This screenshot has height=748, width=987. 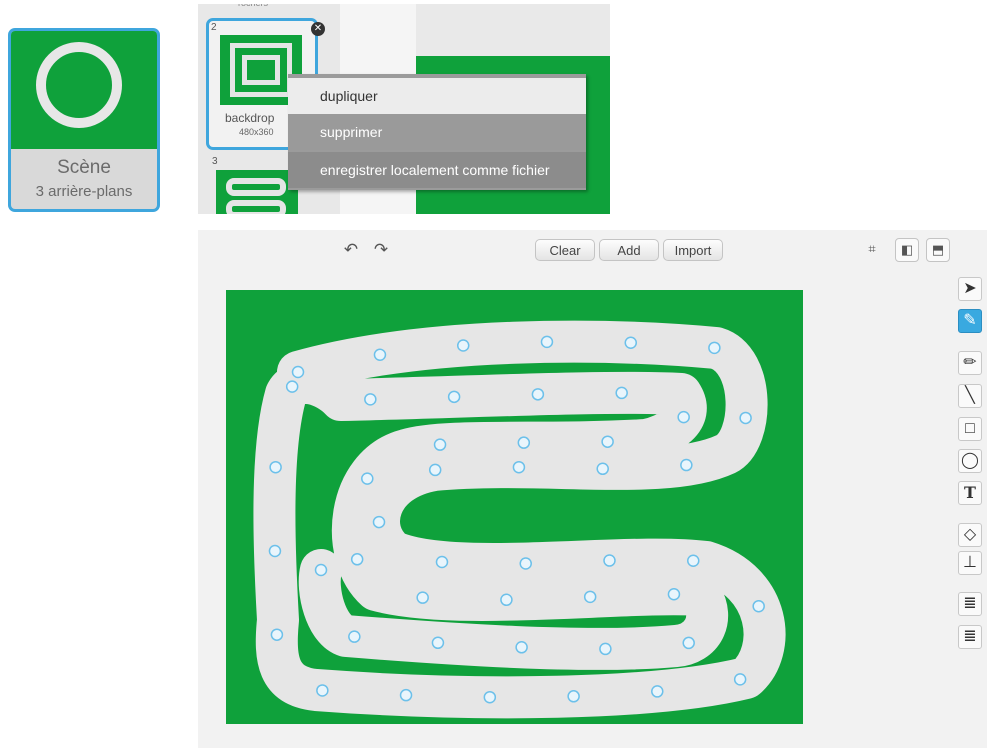 I want to click on stage-backdrop-count: 3 arrière-plans, so click(x=84, y=191).